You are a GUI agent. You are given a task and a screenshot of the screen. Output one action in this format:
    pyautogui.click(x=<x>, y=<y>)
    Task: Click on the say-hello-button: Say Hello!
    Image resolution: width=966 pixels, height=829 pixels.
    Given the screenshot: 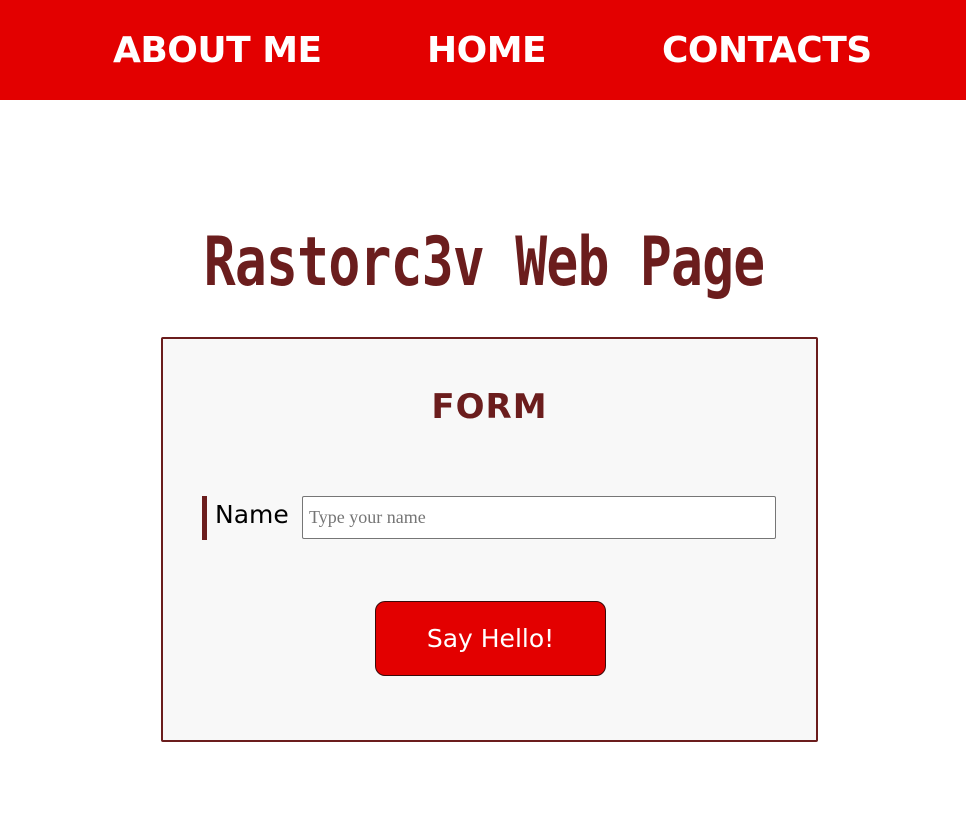 What is the action you would take?
    pyautogui.click(x=490, y=638)
    